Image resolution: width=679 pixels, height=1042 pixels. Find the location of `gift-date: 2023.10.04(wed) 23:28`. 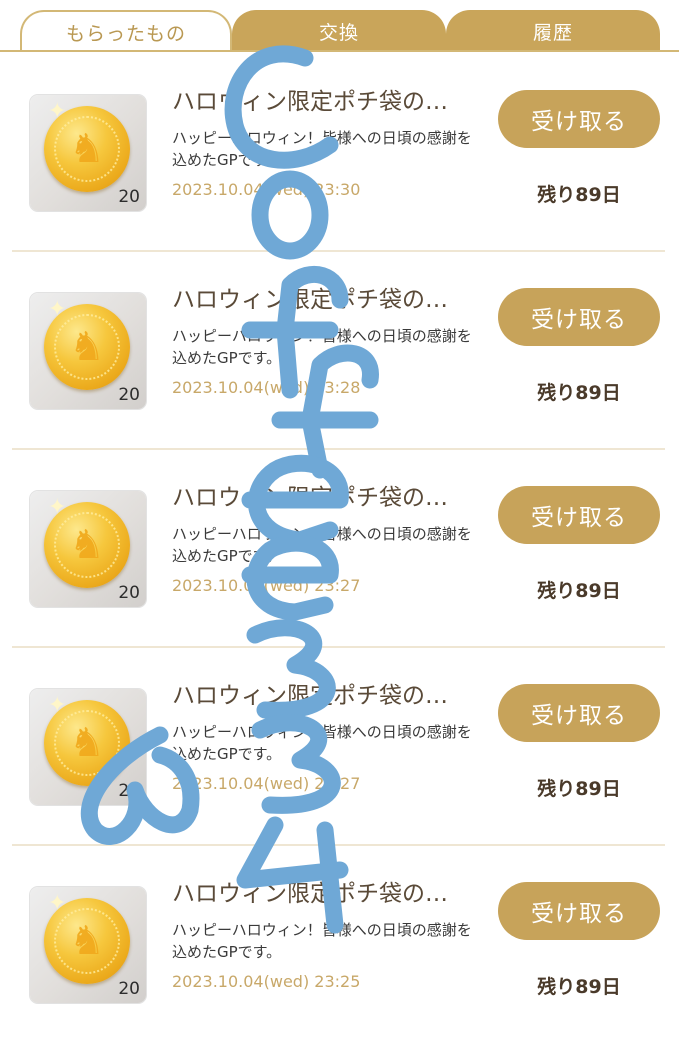

gift-date: 2023.10.04(wed) 23:28 is located at coordinates (266, 387).